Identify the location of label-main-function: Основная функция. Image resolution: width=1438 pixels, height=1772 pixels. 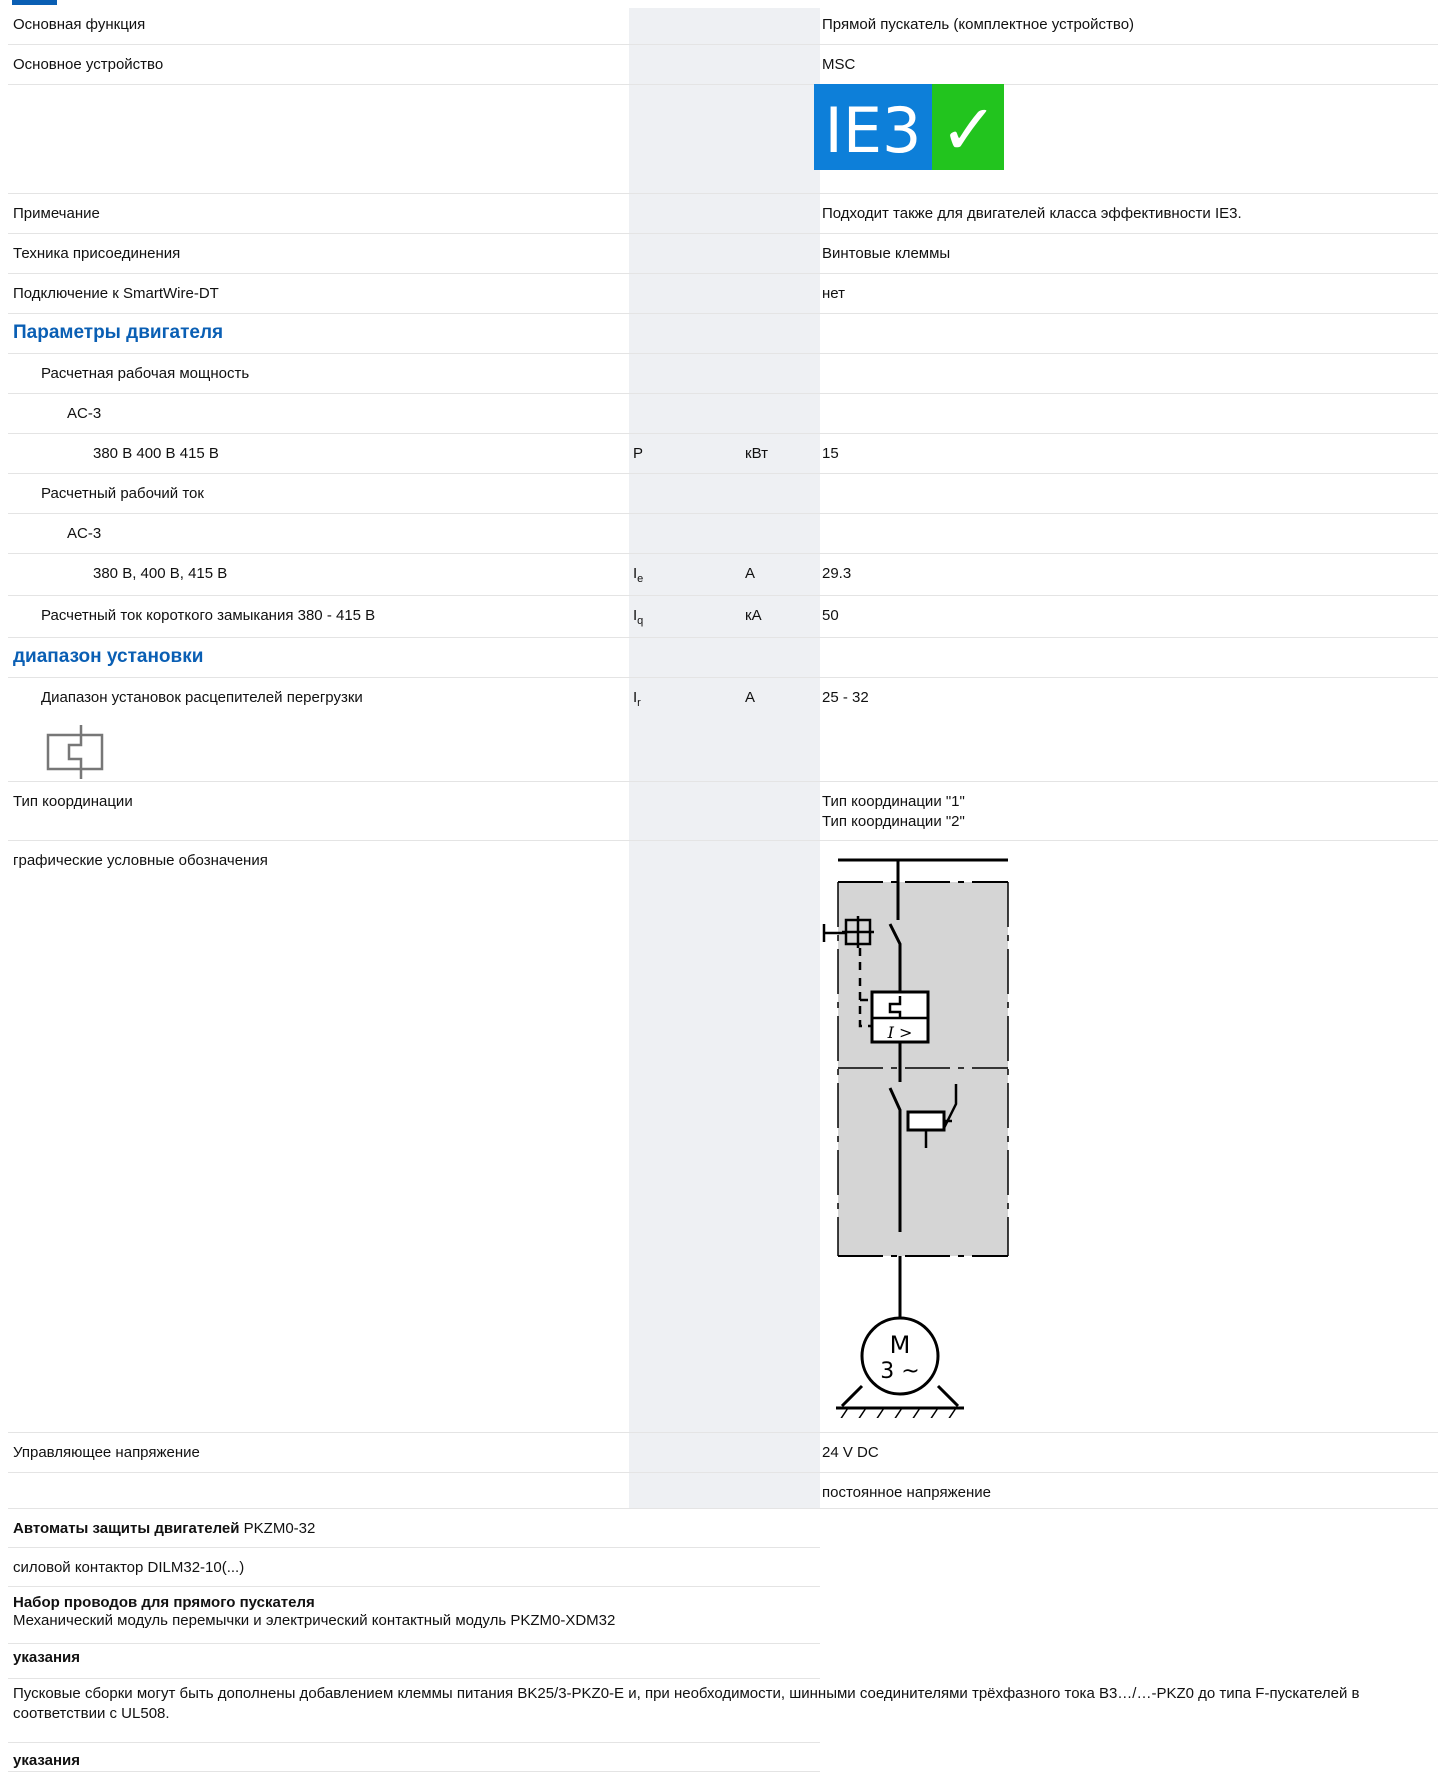
(79, 24).